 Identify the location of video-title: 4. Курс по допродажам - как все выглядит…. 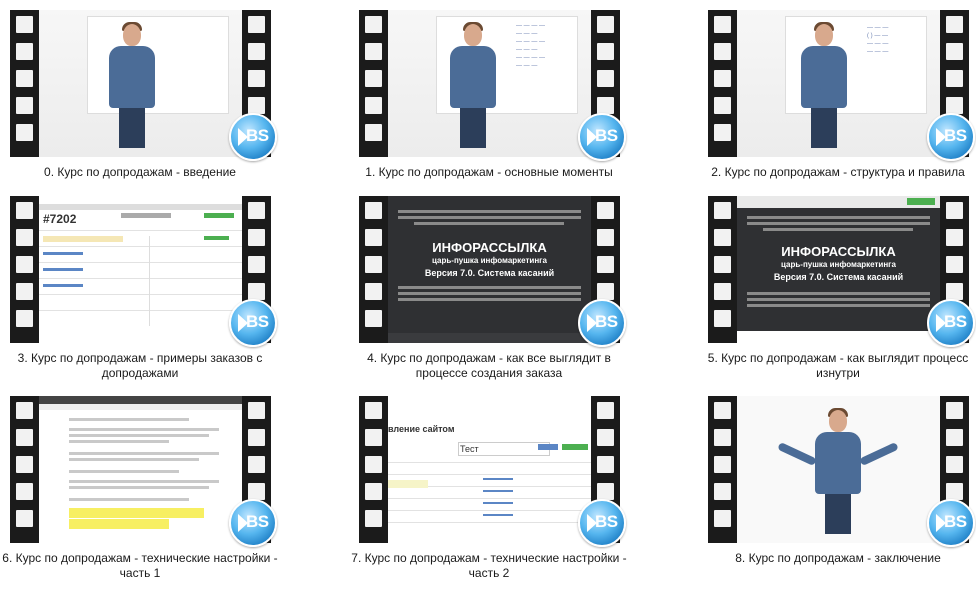
(489, 366).